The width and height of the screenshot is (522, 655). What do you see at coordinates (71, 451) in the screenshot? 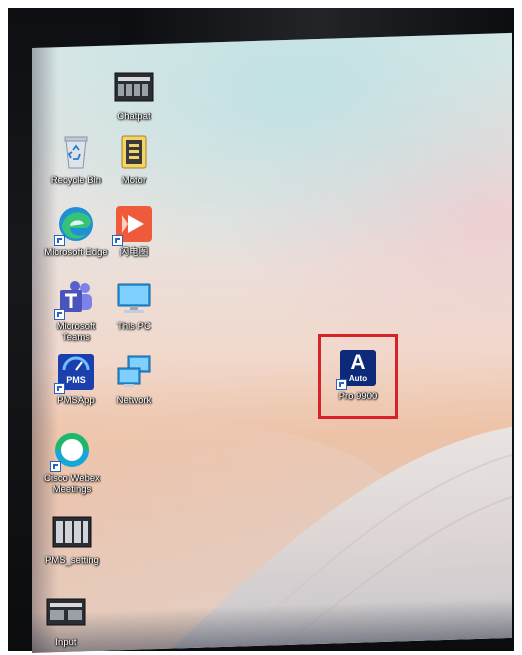
I see `webex-icon` at bounding box center [71, 451].